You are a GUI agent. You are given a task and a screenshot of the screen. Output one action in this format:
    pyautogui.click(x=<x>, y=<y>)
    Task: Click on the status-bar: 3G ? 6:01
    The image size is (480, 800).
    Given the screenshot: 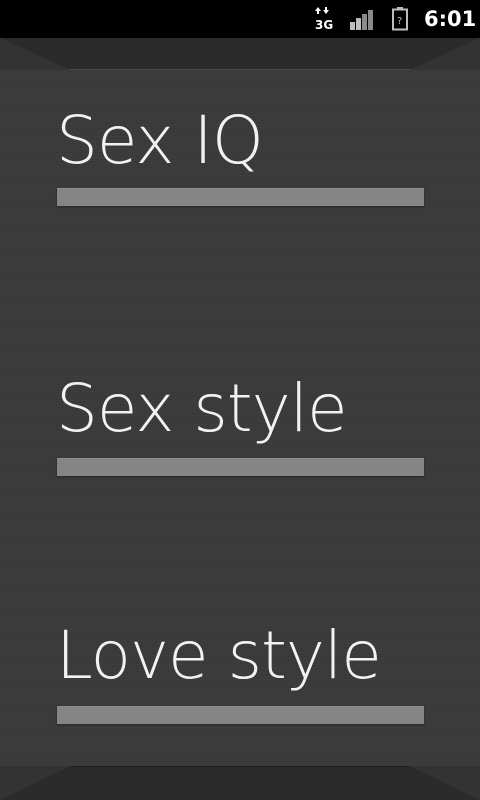 What is the action you would take?
    pyautogui.click(x=240, y=19)
    